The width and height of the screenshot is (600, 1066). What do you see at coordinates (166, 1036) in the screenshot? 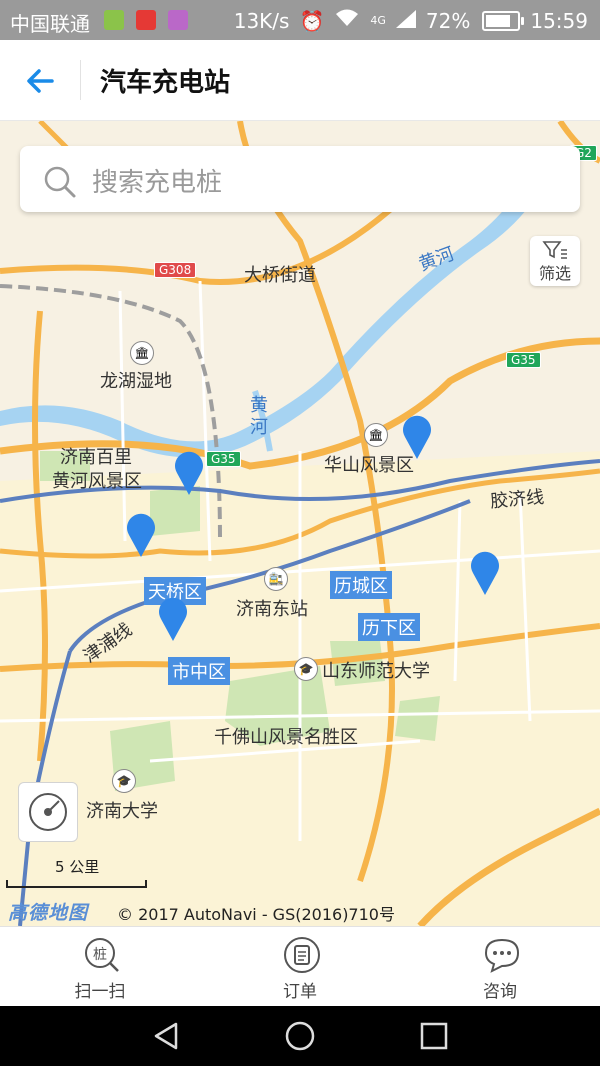
I see `nav-back-icon` at bounding box center [166, 1036].